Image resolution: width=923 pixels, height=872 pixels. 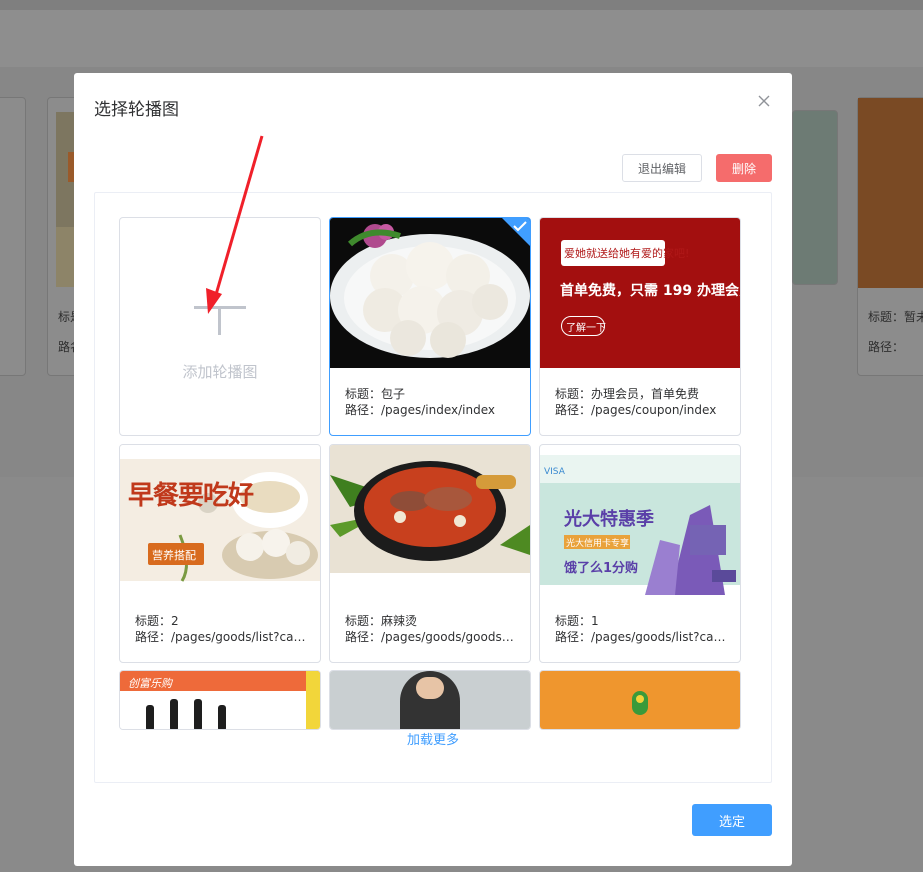 I want to click on banner-headline: 早餐要吃好, so click(x=191, y=496).